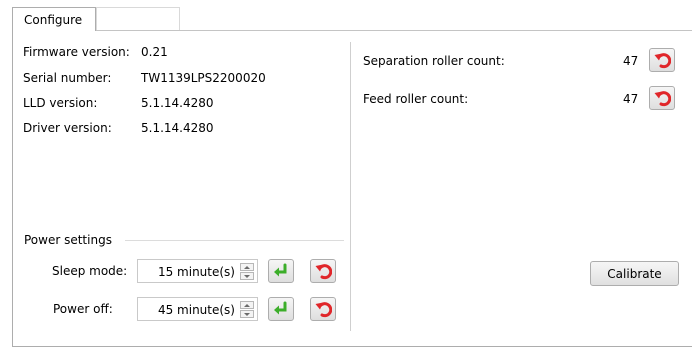 The height and width of the screenshot is (347, 692). Describe the element at coordinates (90, 271) in the screenshot. I see `sleep-mode-label: Sleep mode:` at that location.